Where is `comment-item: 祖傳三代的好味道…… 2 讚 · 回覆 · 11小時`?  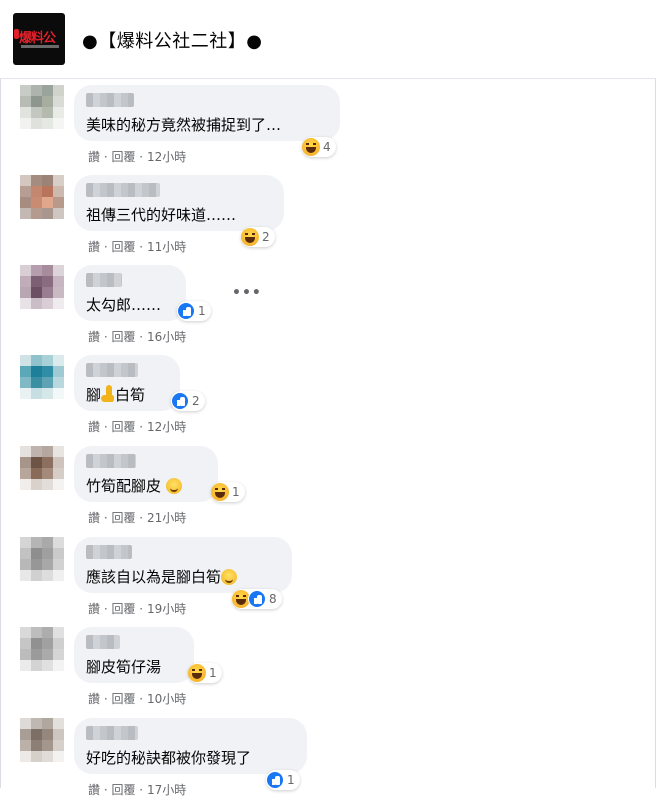
comment-item: 祖傳三代的好味道…… 2 讚 · 回覆 · 11小時 is located at coordinates (328, 220).